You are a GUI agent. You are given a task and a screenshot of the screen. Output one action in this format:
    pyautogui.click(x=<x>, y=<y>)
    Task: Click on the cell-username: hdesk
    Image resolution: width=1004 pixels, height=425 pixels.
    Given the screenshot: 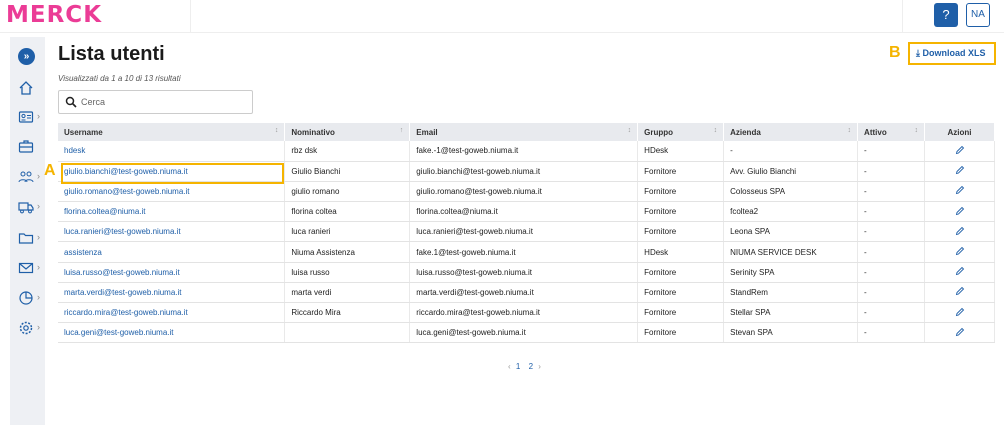 What is the action you would take?
    pyautogui.click(x=172, y=151)
    